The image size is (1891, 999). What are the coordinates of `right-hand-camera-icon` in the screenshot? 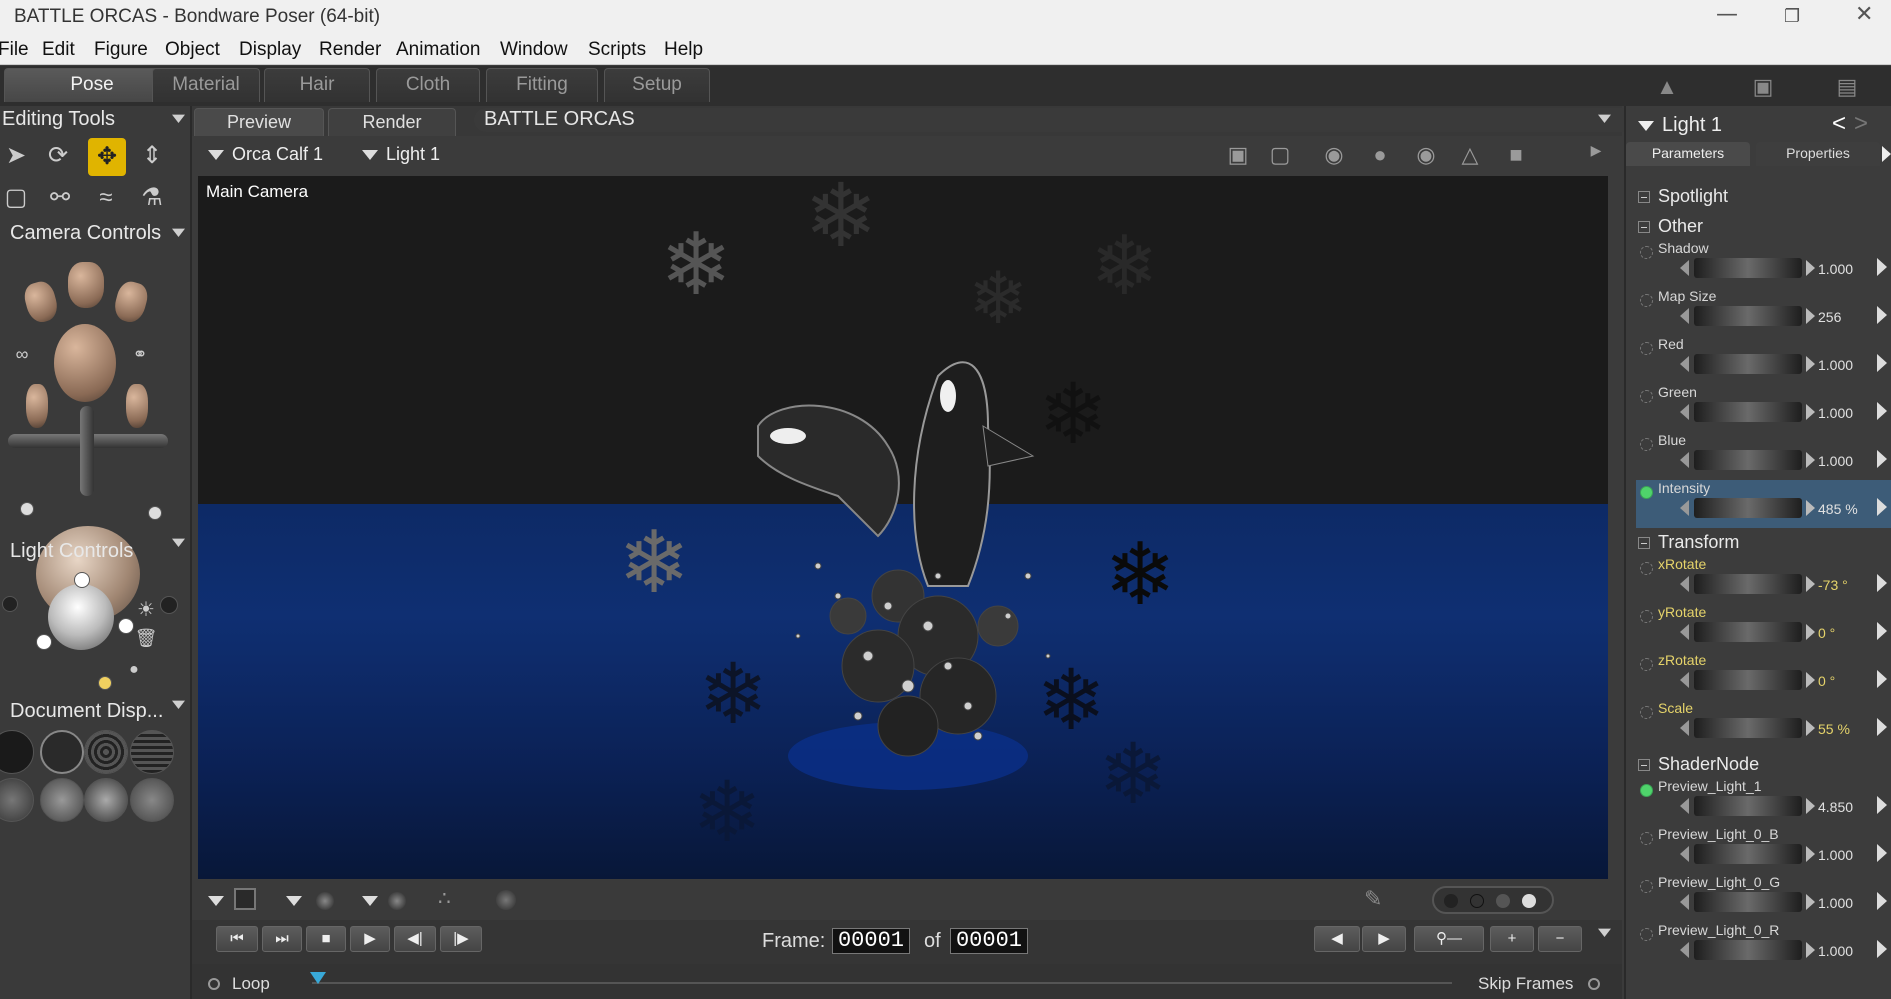 It's located at (131, 302).